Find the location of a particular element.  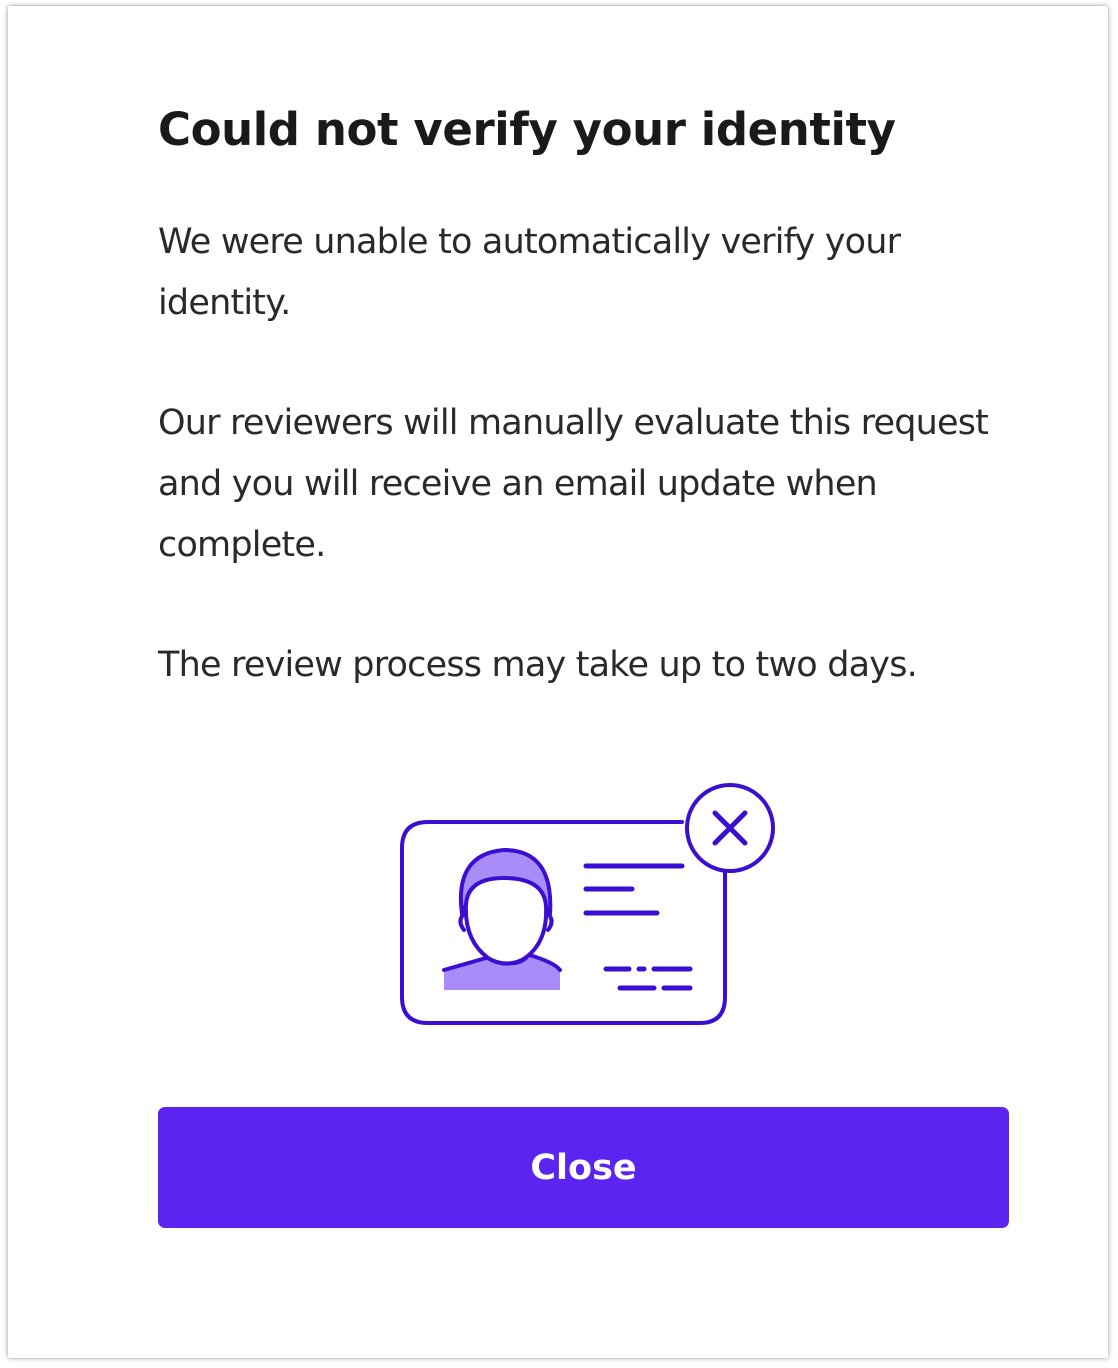

id-card-failed-icon is located at coordinates (587, 904).